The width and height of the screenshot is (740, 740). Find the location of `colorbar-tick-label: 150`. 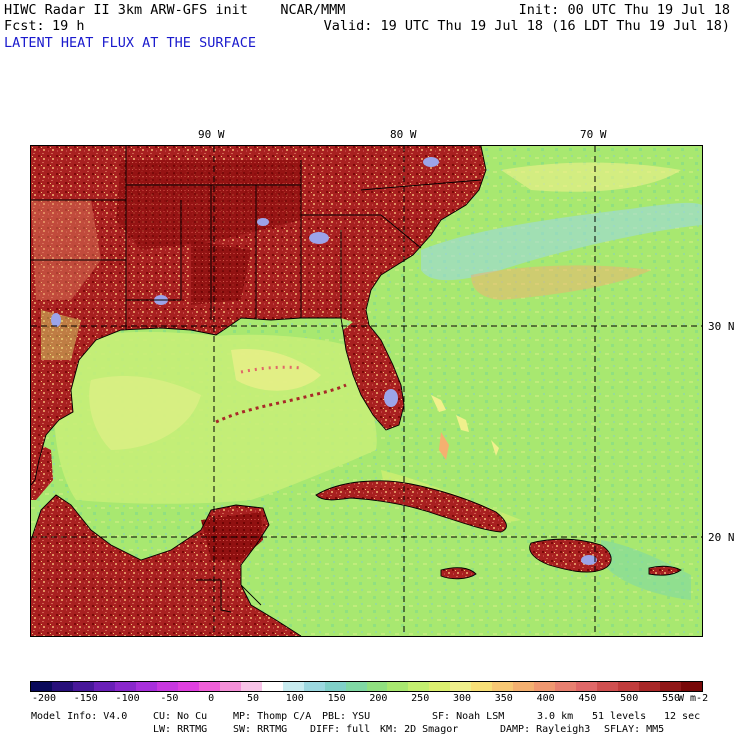

colorbar-tick-label: 150 is located at coordinates (336, 698).